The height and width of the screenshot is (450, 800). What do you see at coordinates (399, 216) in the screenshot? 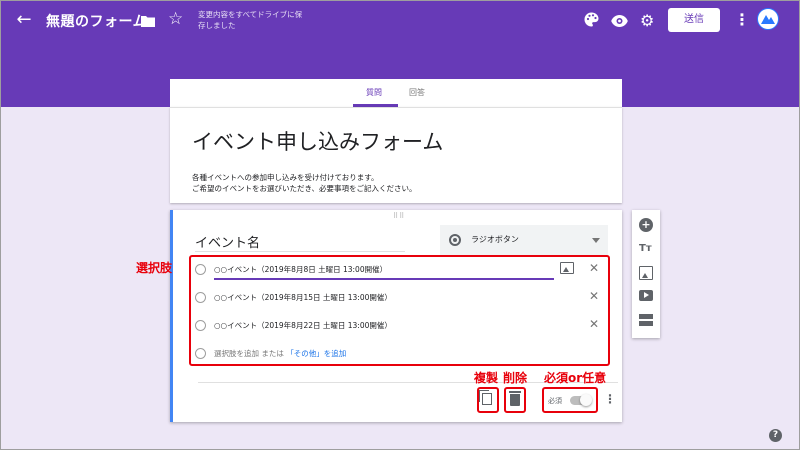
I see `drag-handle-icon: ⠿⠿` at bounding box center [399, 216].